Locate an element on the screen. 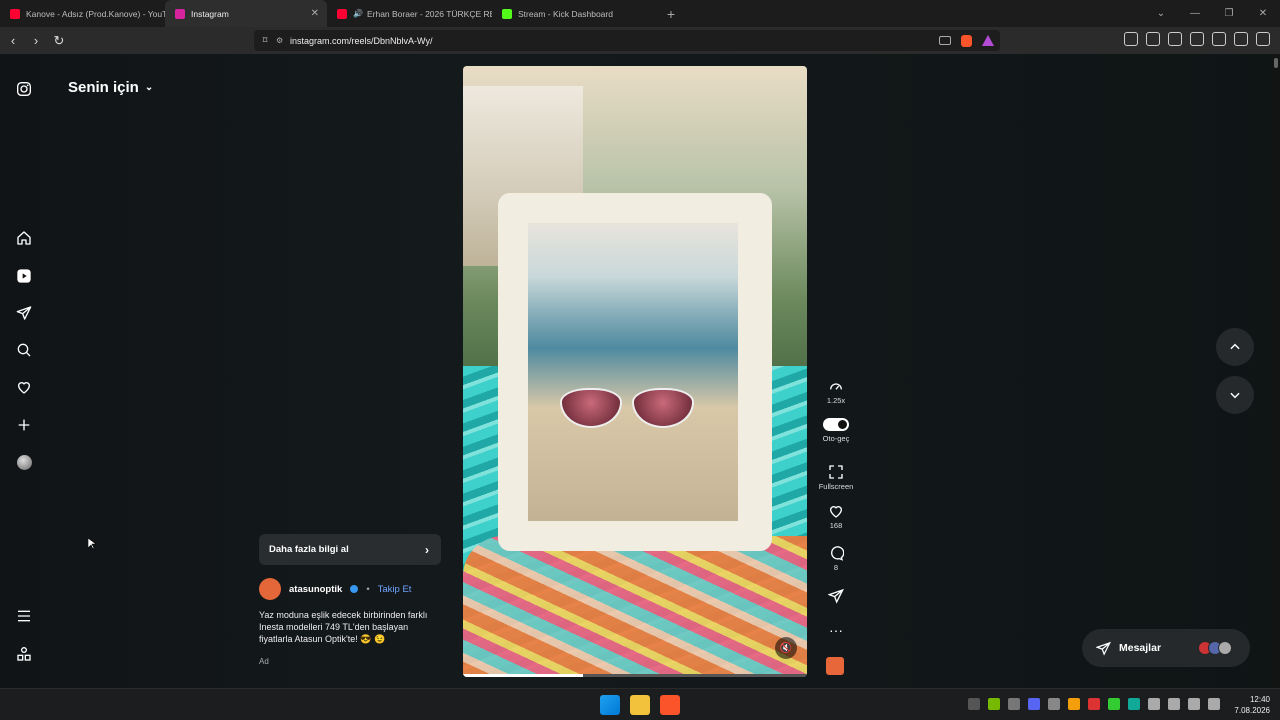 The height and width of the screenshot is (720, 1280). volume-icon is located at coordinates (1194, 704).